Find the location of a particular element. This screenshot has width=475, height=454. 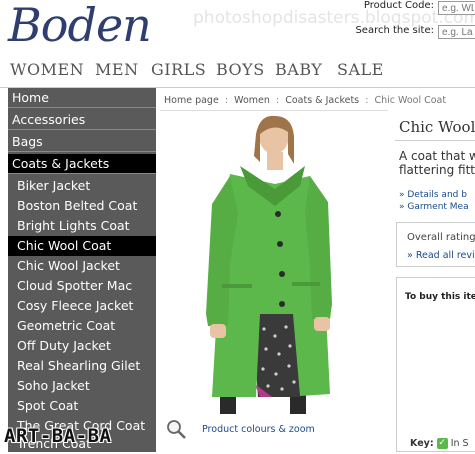

product-title: Chic Wool is located at coordinates (437, 127).